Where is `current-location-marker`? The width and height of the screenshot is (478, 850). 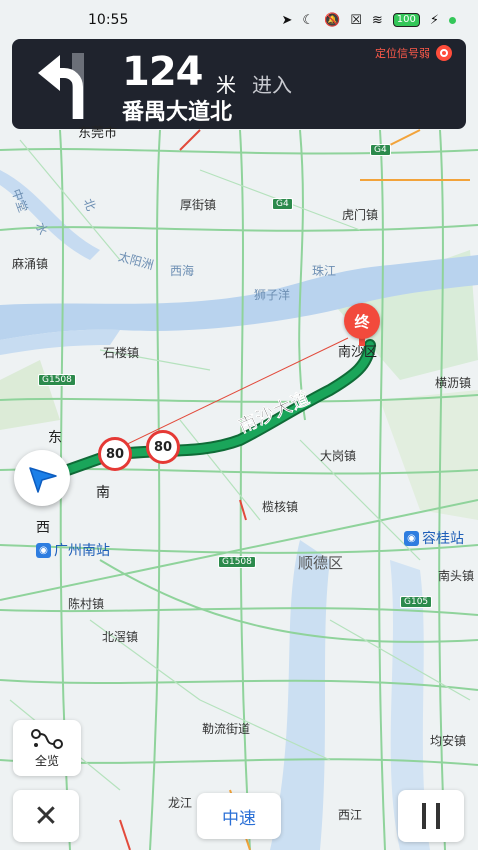
current-location-marker is located at coordinates (42, 478).